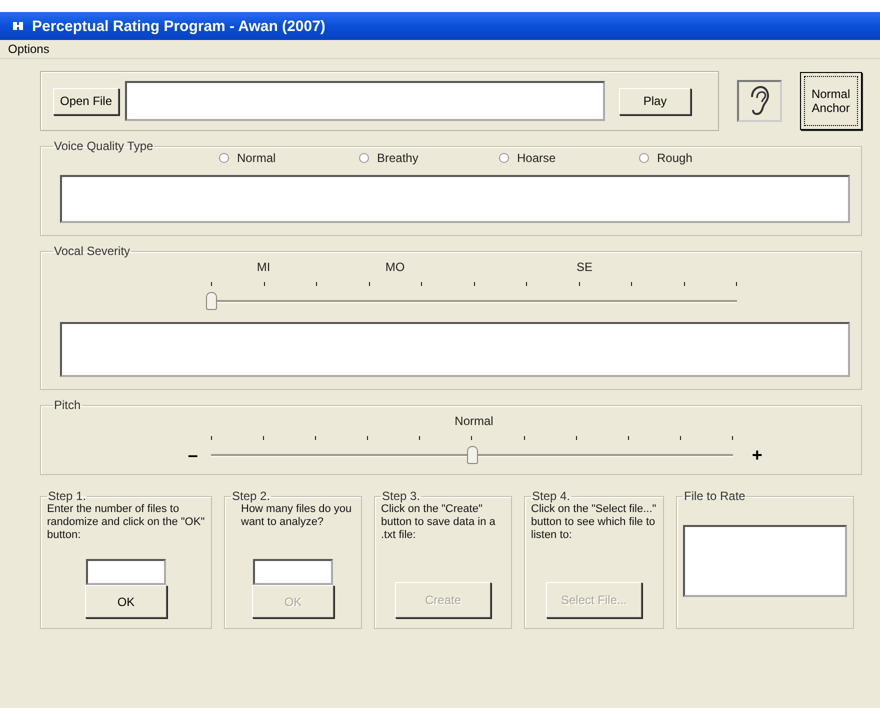  What do you see at coordinates (594, 523) in the screenshot?
I see `instruction-text: Click on the "Select file..." button to see which file to listen to:` at bounding box center [594, 523].